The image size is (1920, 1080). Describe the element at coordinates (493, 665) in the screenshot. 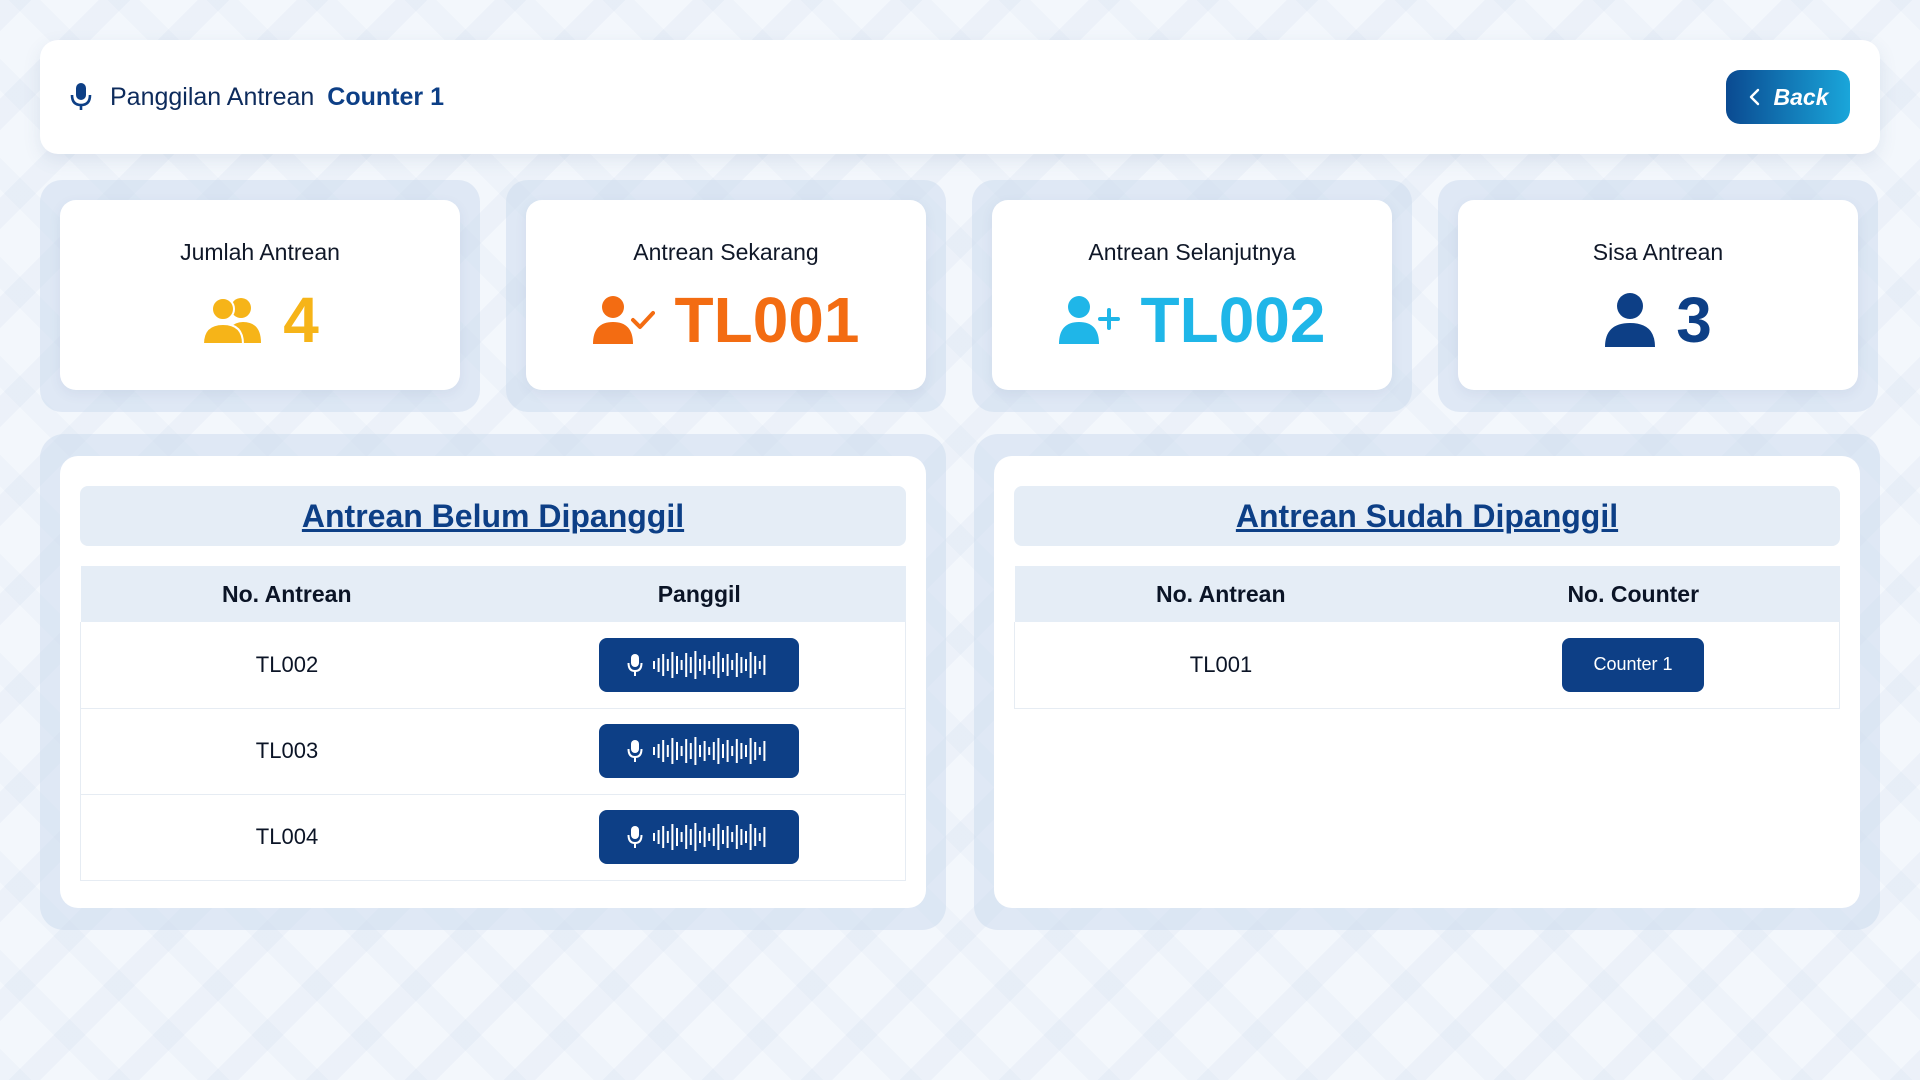

I see `table-row: TL002` at that location.